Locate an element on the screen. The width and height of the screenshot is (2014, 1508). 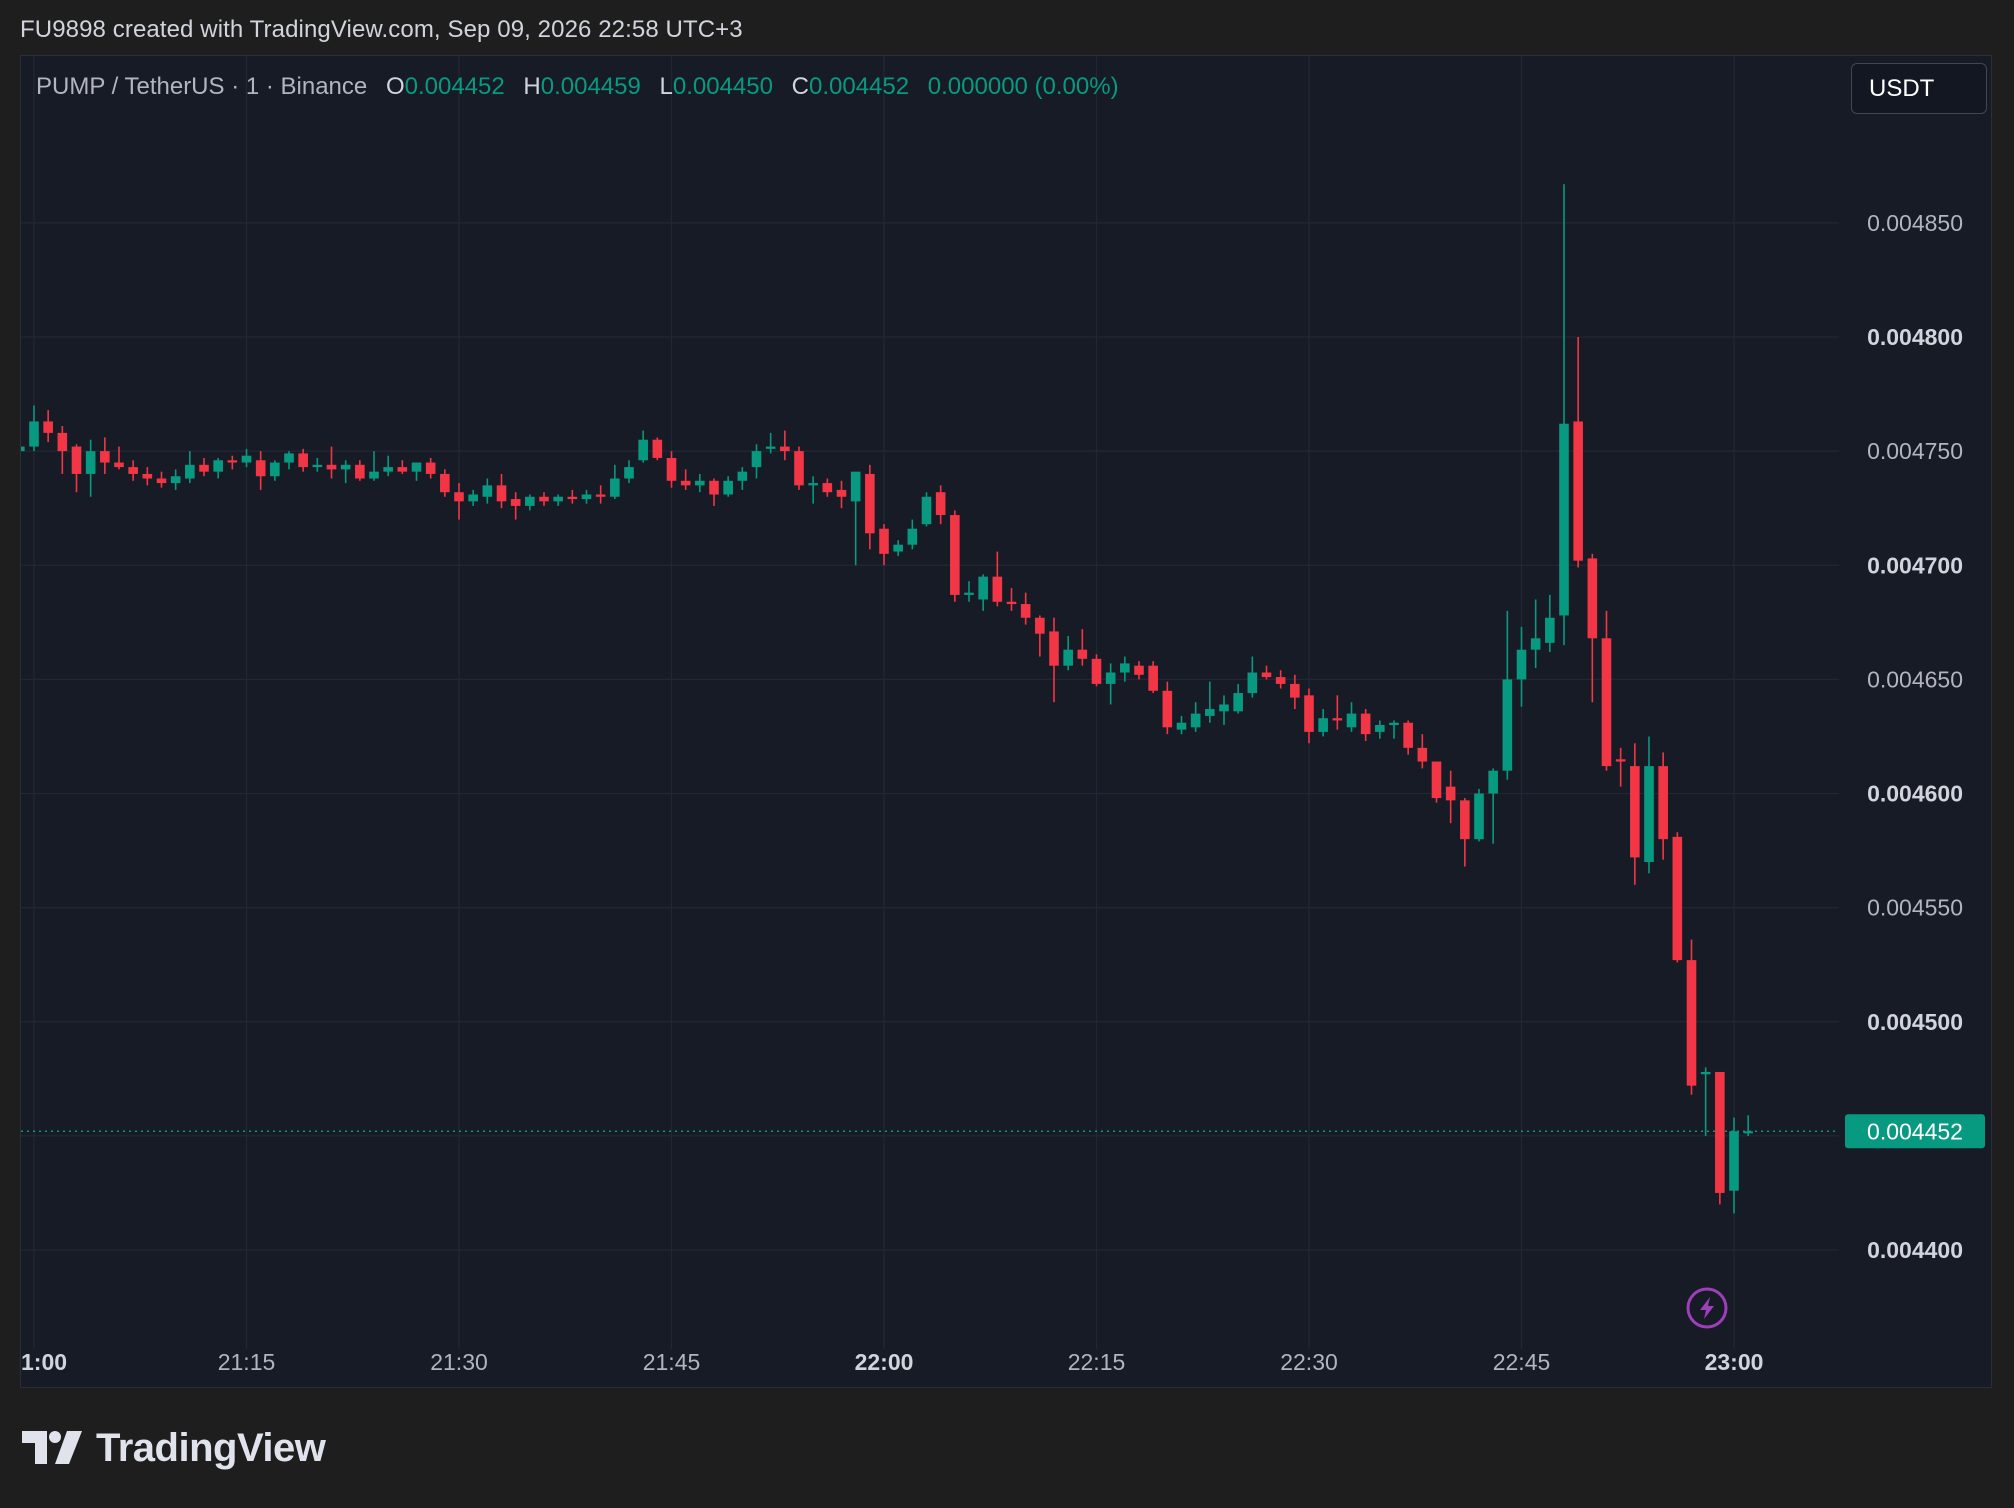
symbol-title: PUMP / TetherUS · 1 · Binance is located at coordinates (201, 86).